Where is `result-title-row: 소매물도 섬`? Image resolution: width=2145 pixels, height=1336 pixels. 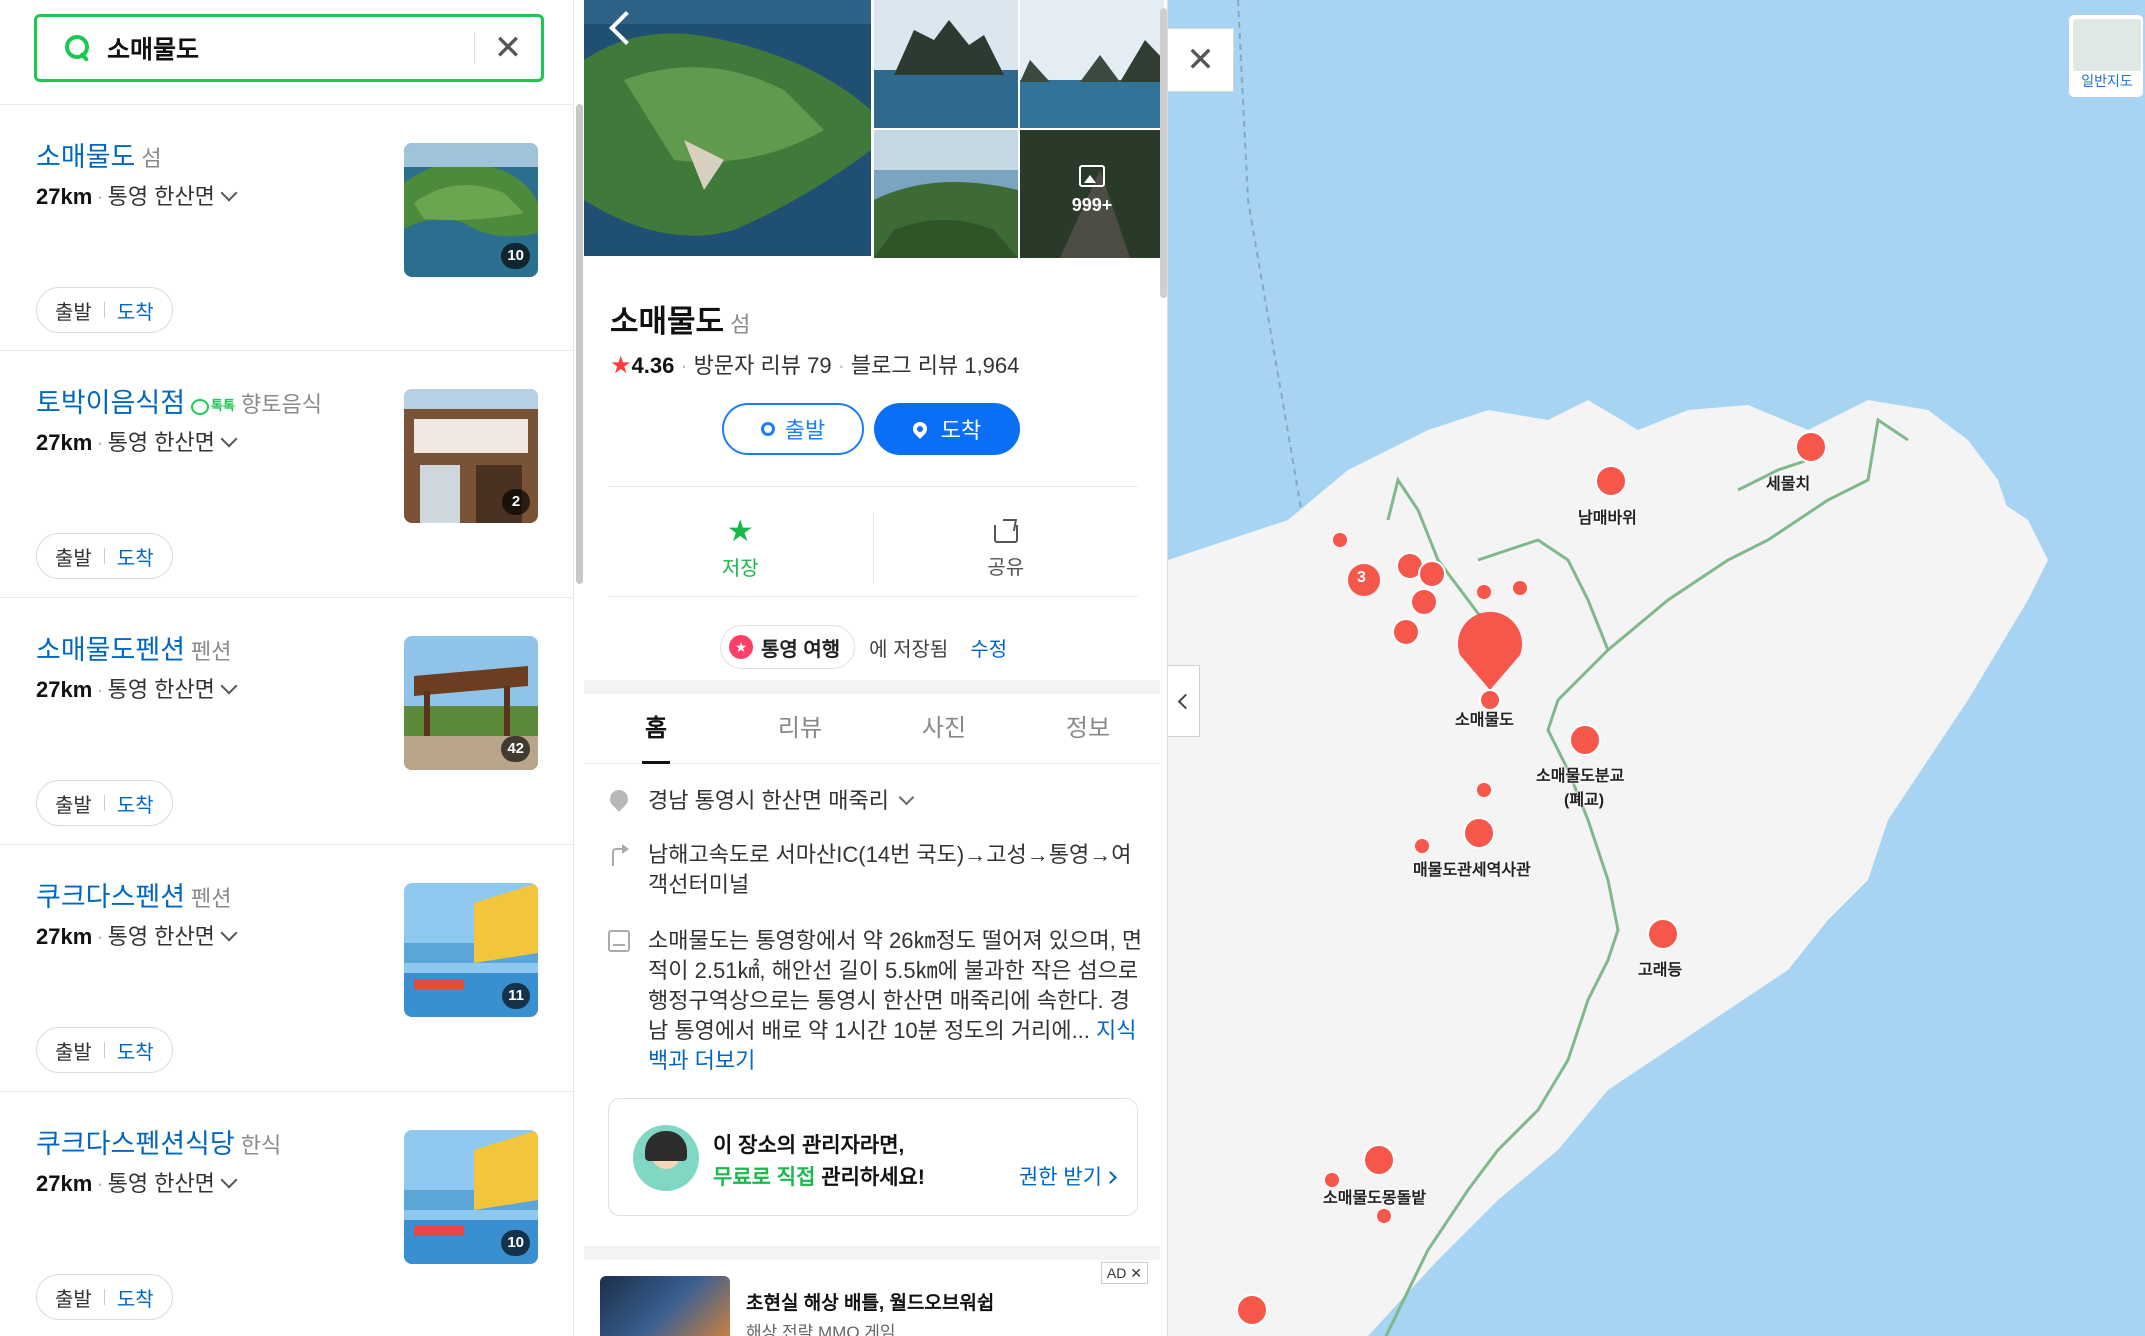 result-title-row: 소매물도 섬 is located at coordinates (99, 154).